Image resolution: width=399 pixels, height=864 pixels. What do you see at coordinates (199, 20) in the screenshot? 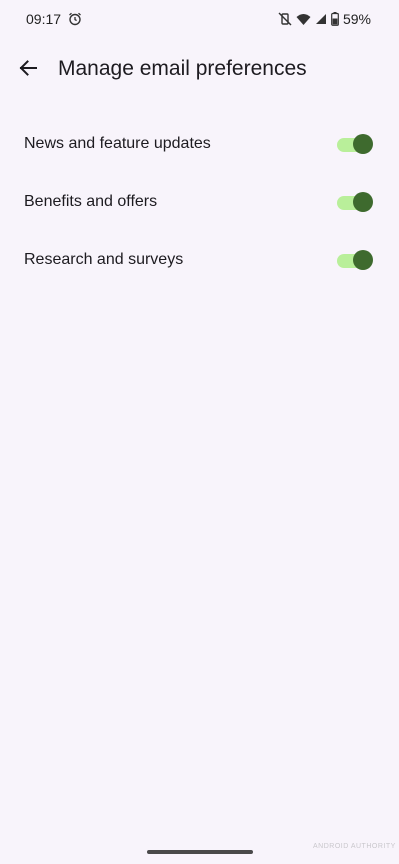
I see `status-bar: 09:17 59%` at bounding box center [199, 20].